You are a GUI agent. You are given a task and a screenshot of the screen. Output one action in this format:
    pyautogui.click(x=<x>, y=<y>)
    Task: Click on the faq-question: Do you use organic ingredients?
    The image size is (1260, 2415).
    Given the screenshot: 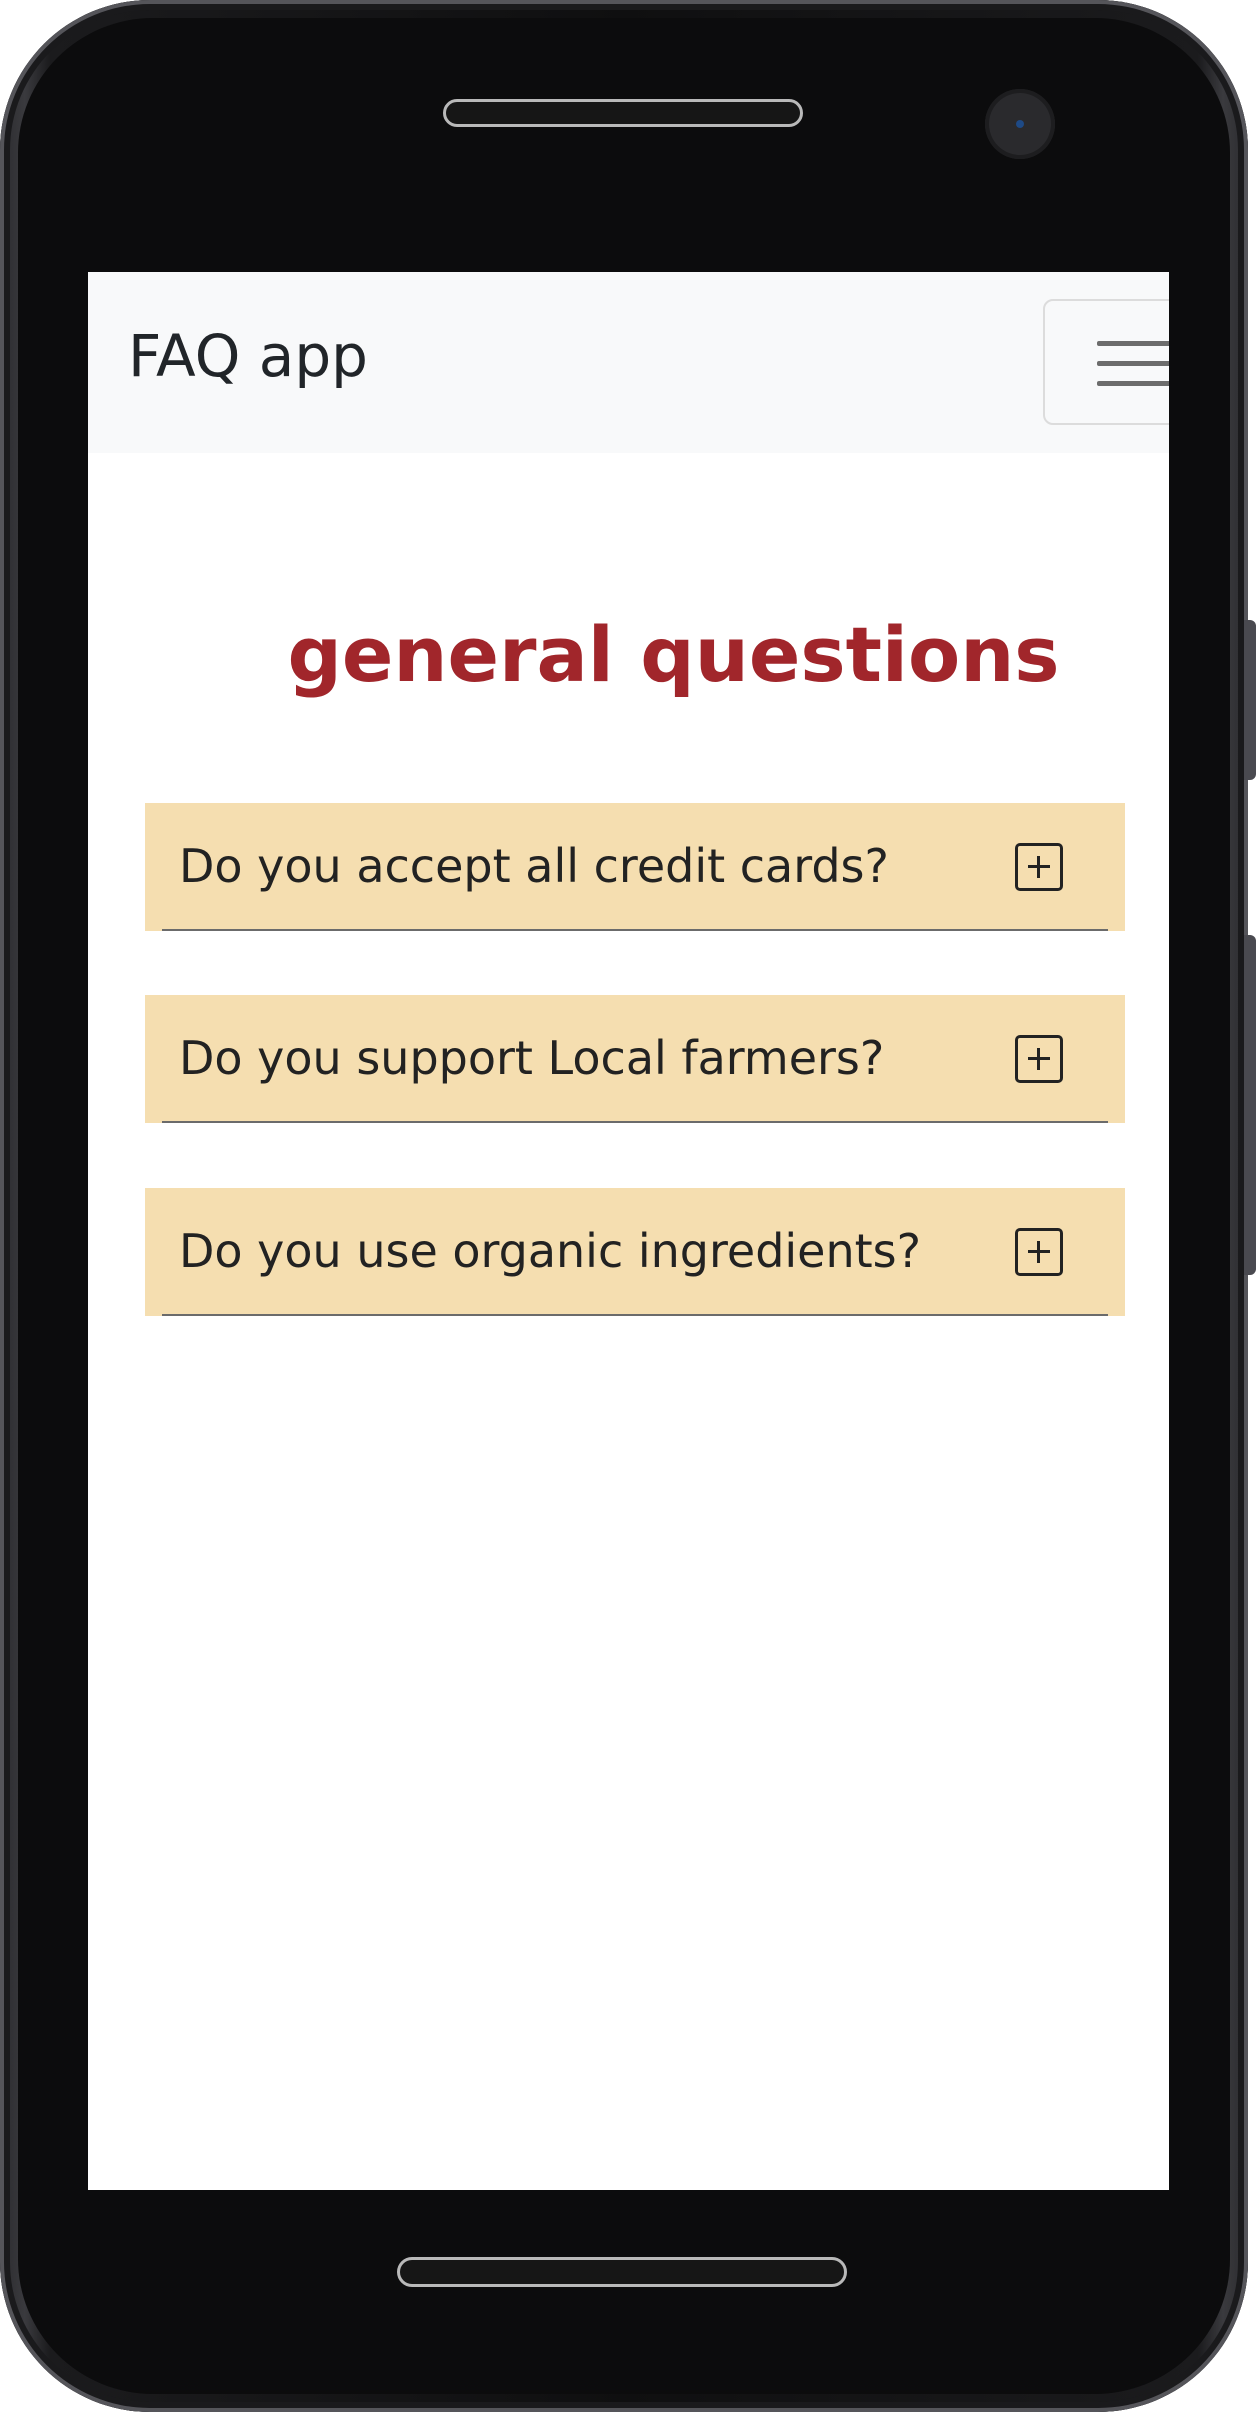 What is the action you would take?
    pyautogui.click(x=550, y=1251)
    